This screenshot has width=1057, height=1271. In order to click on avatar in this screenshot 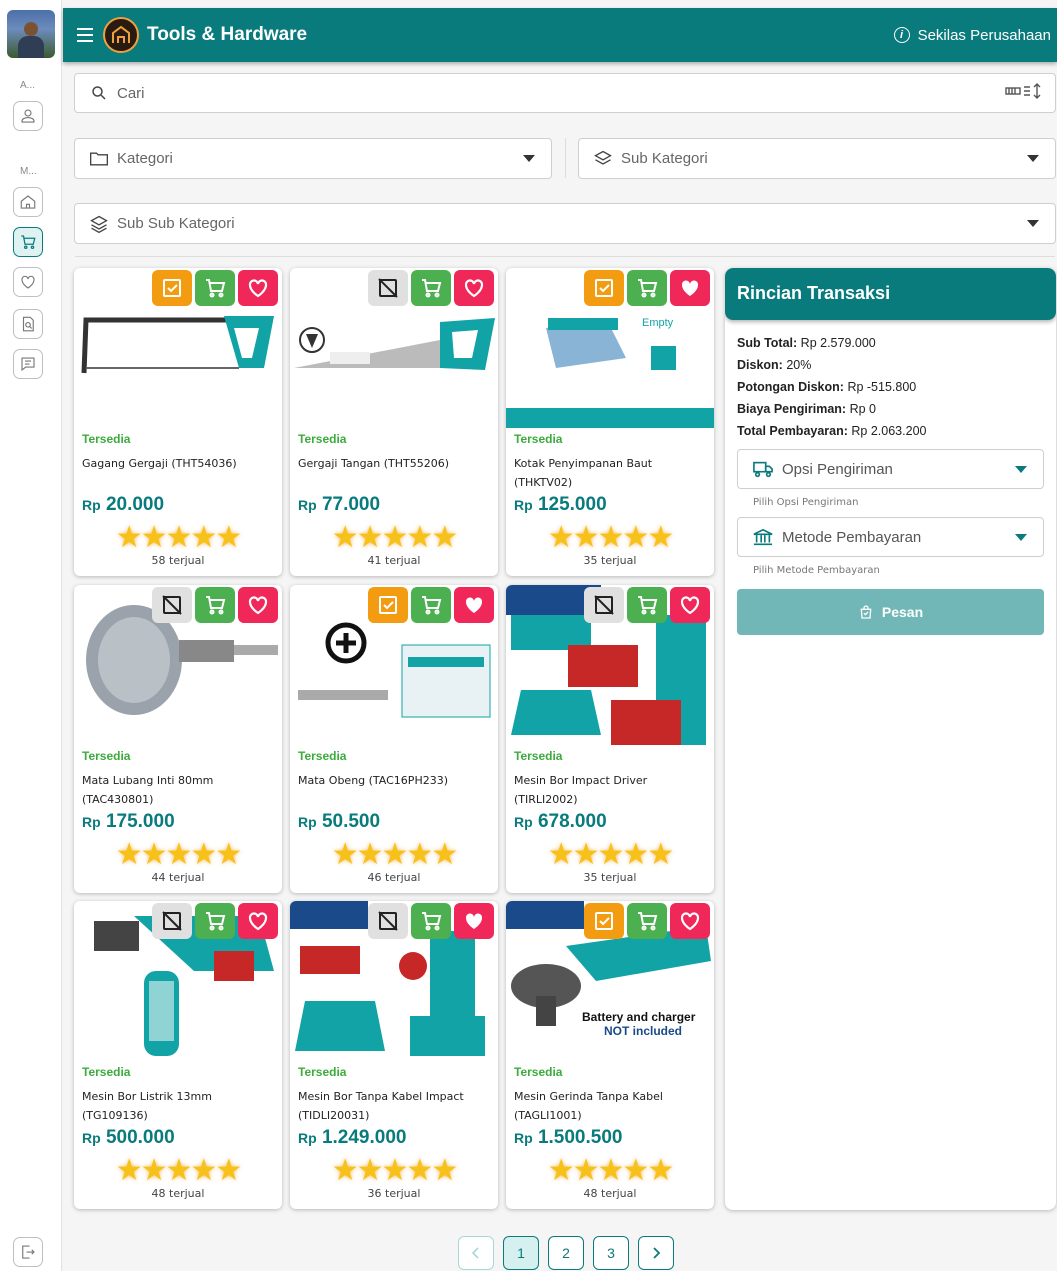, I will do `click(31, 34)`.